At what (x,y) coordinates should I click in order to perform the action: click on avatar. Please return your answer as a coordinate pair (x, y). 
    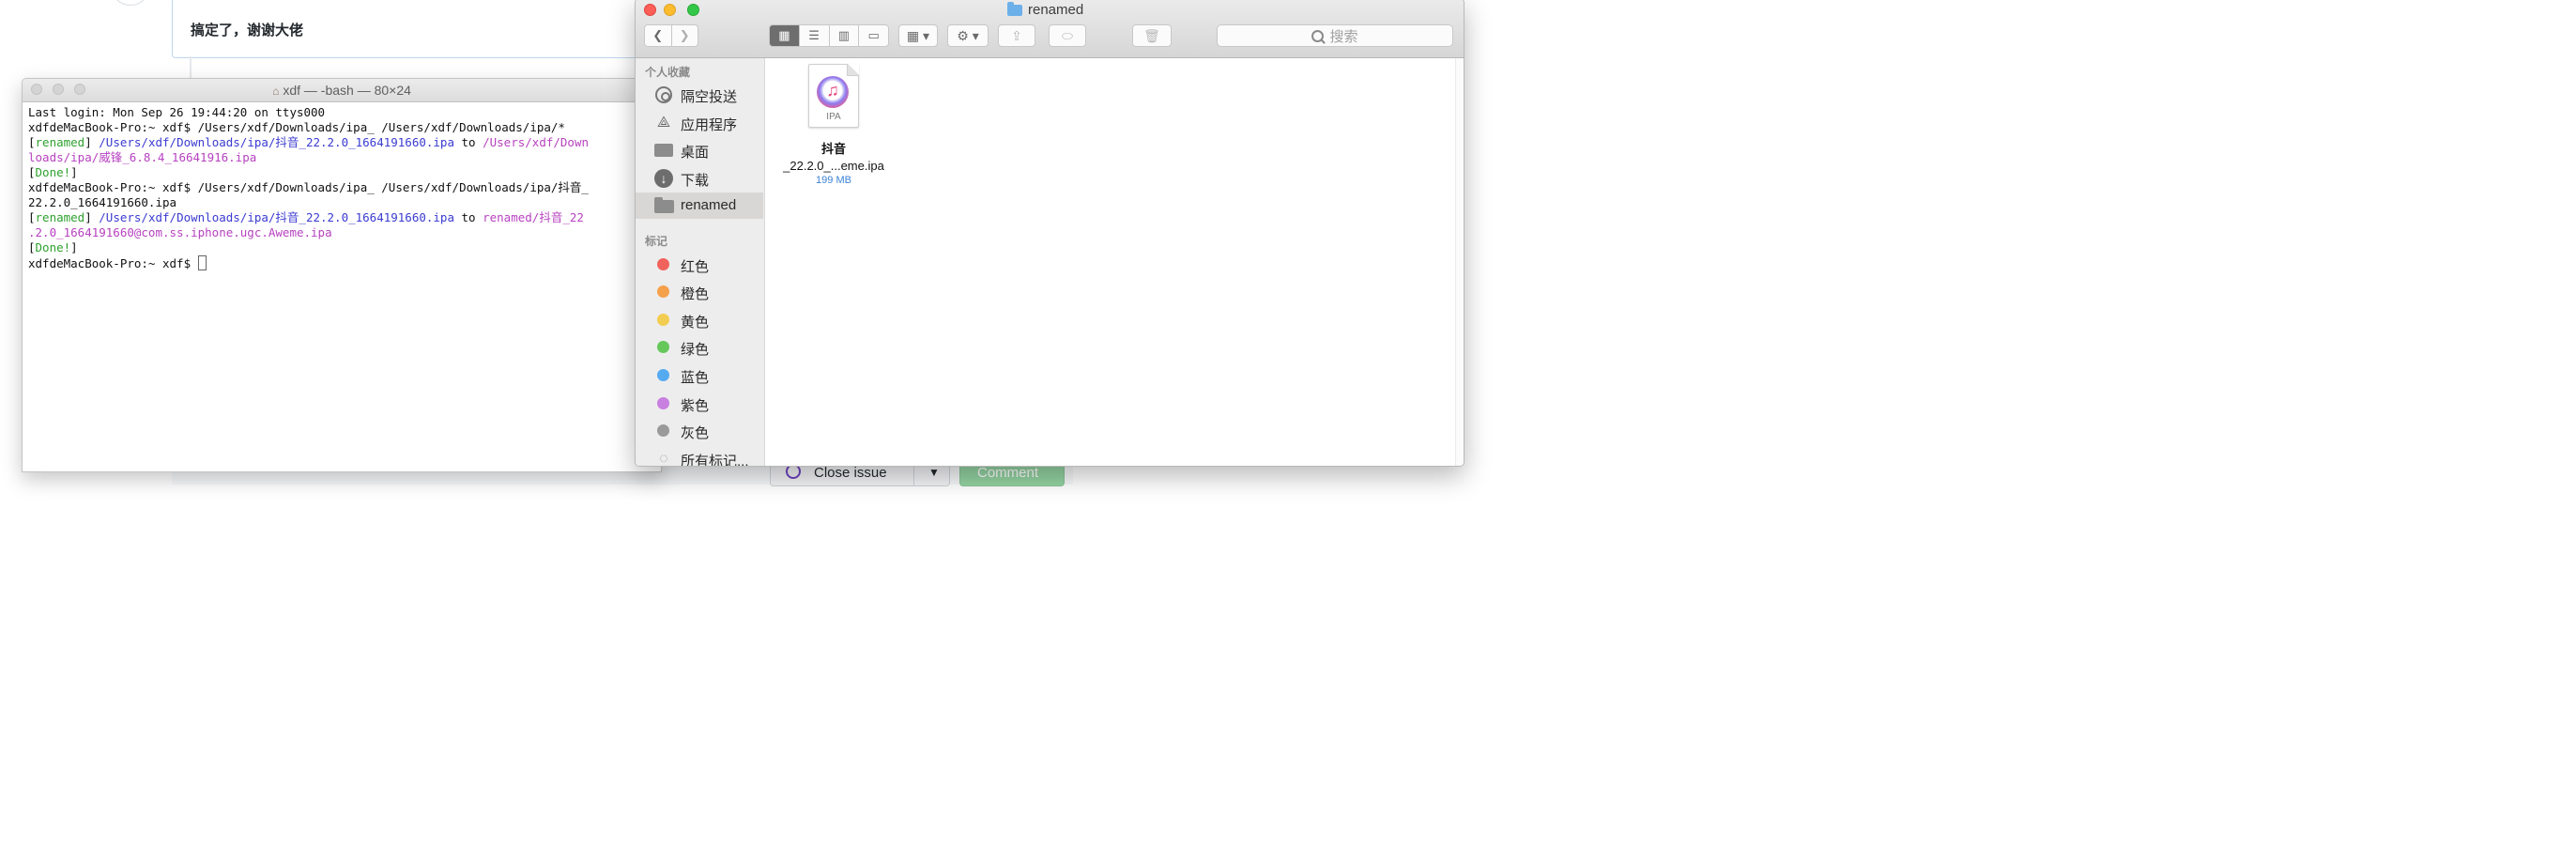
    Looking at the image, I should click on (131, 3).